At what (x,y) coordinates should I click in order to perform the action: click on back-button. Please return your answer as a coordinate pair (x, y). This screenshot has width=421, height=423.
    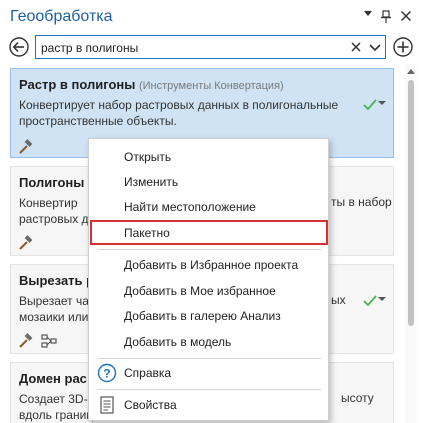
    Looking at the image, I should click on (19, 47).